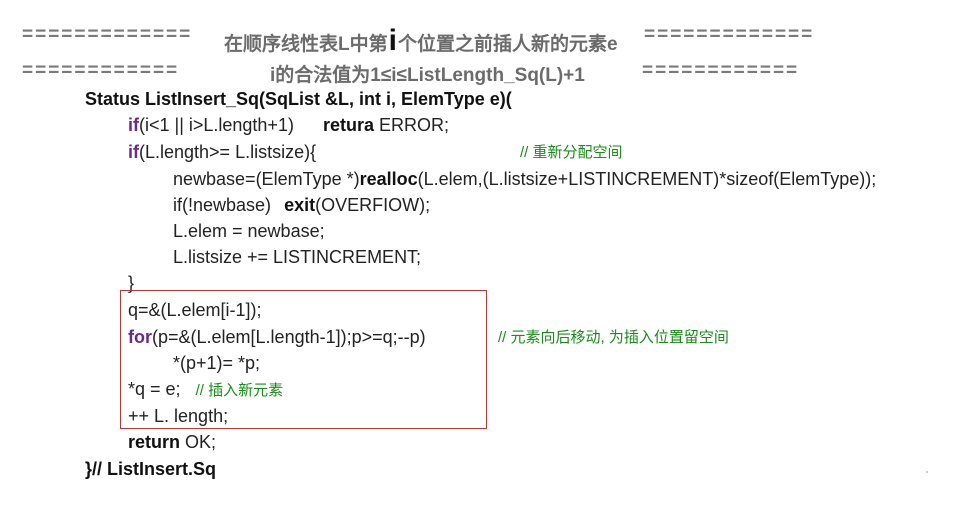  I want to click on highlight-box, so click(303, 359).